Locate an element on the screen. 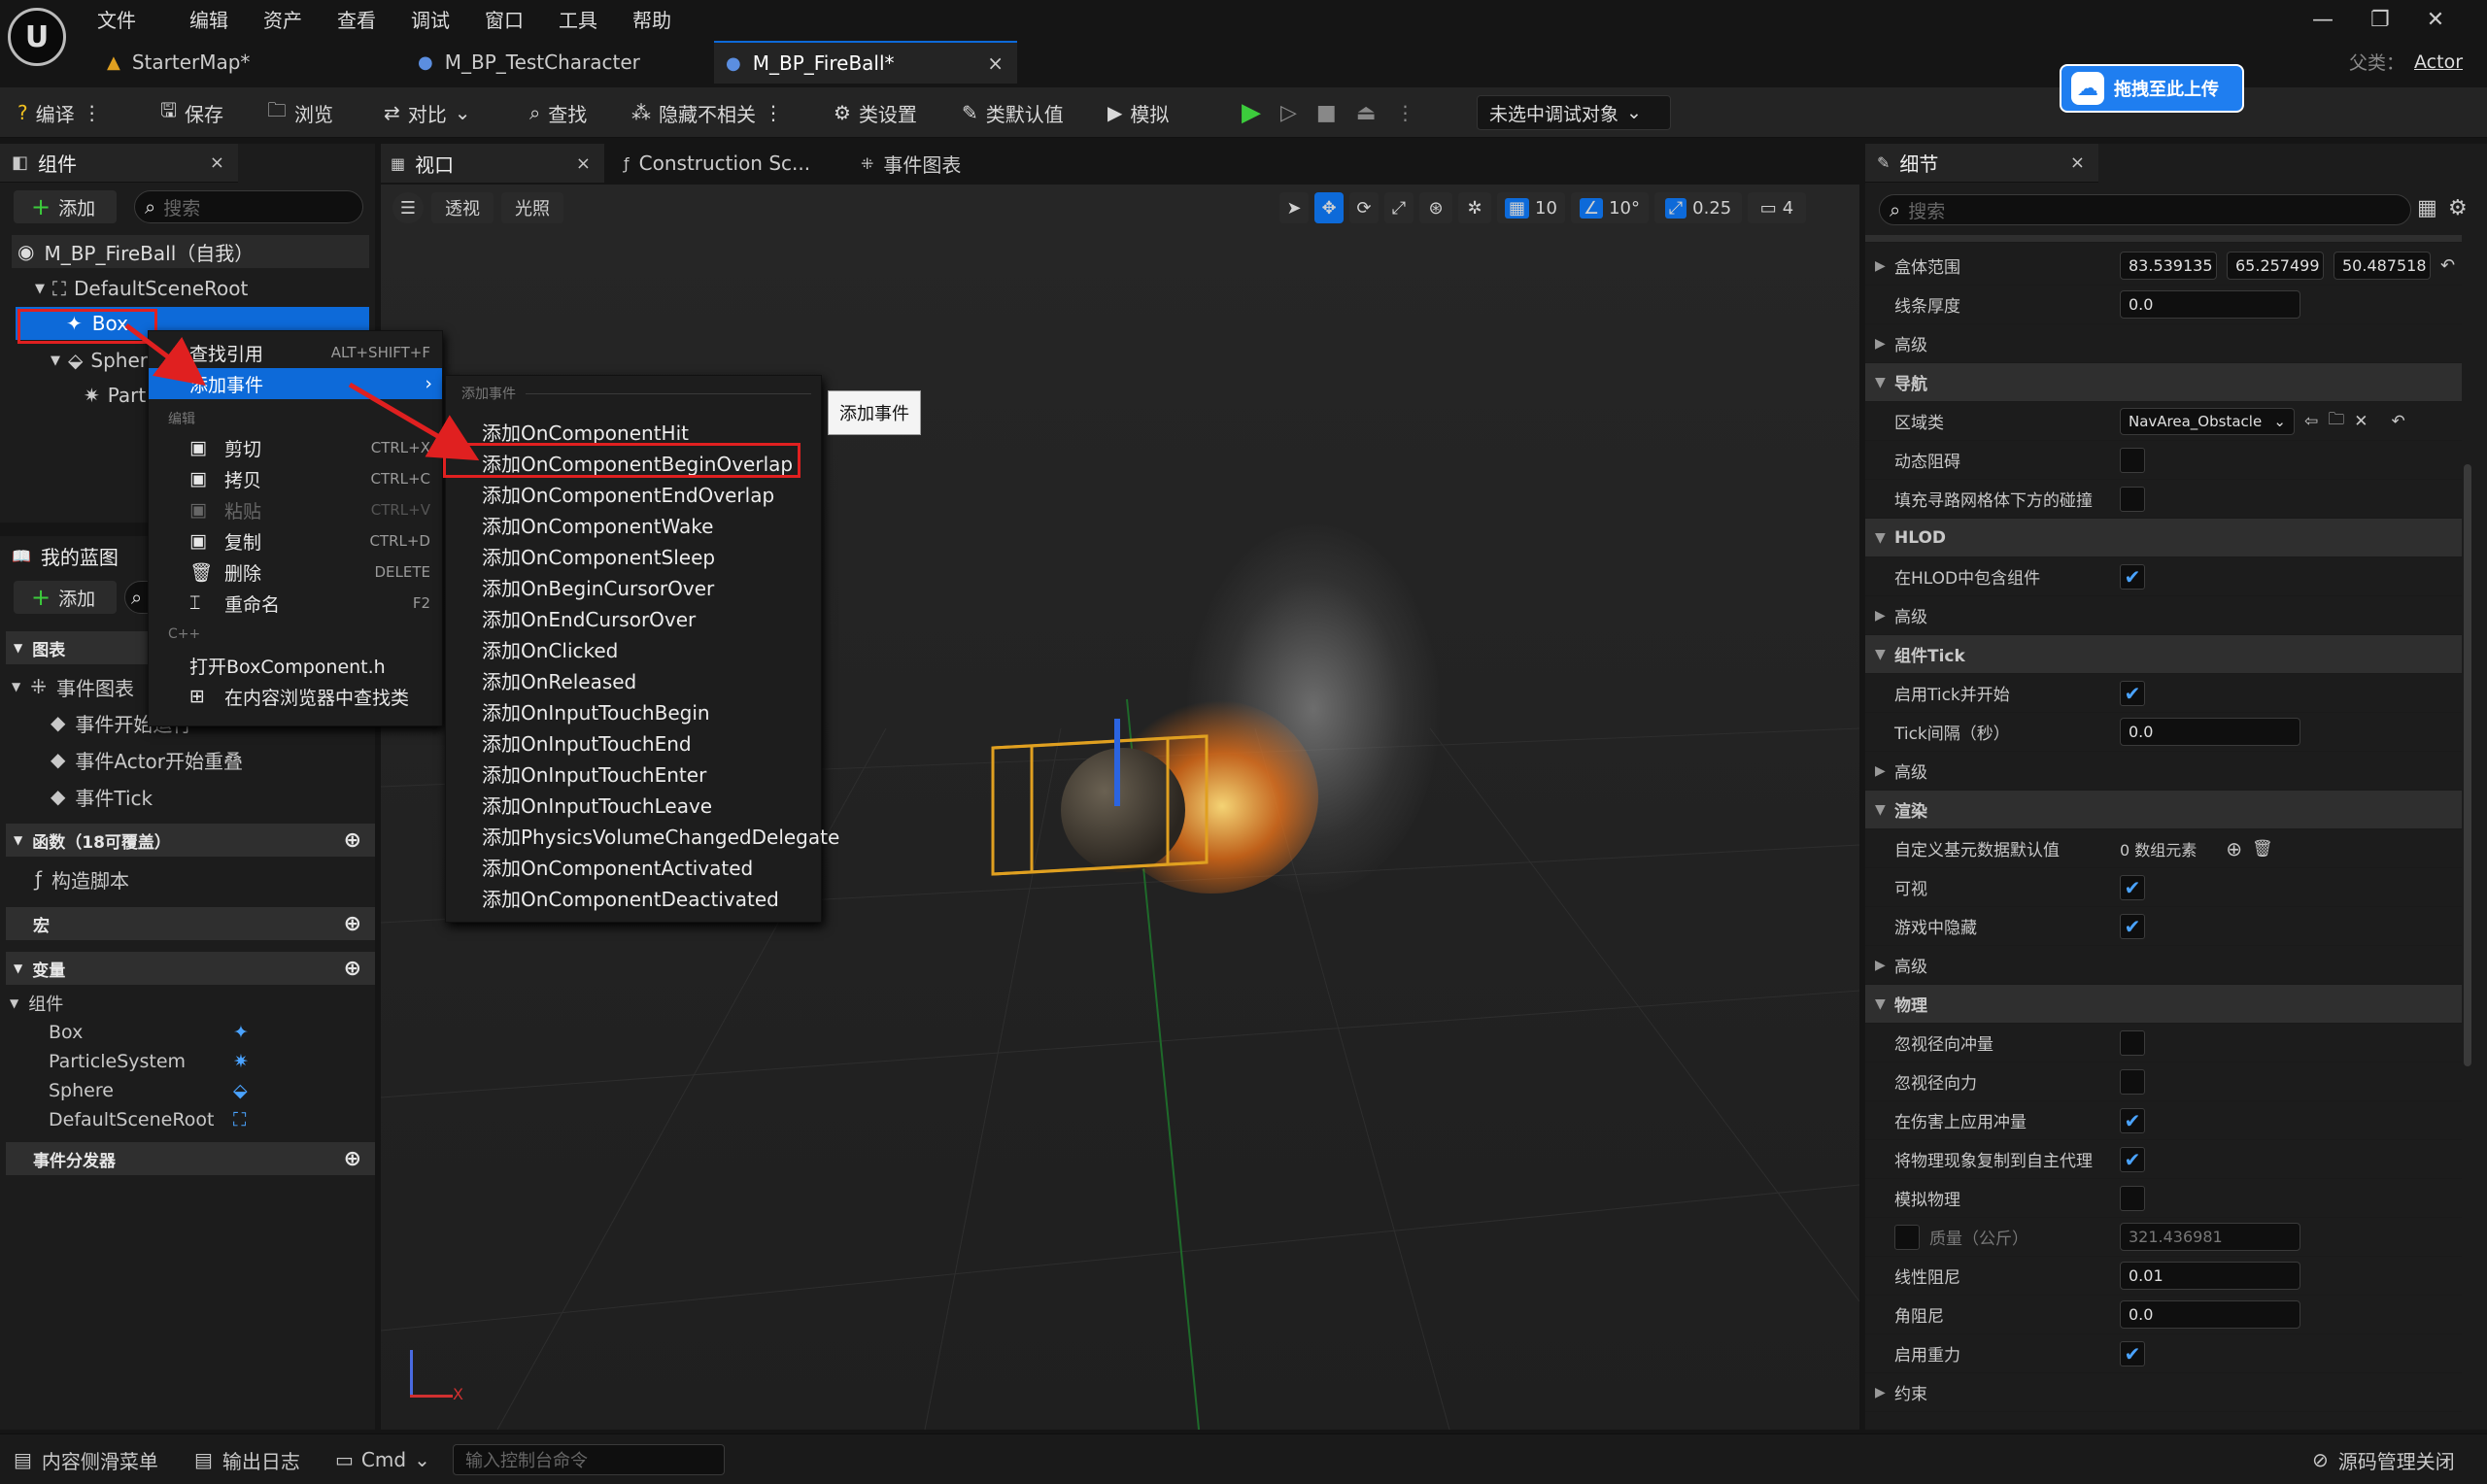 This screenshot has height=1484, width=2487. tree-item-sphere: ▼ ⬙ Spher is located at coordinates (99, 360).